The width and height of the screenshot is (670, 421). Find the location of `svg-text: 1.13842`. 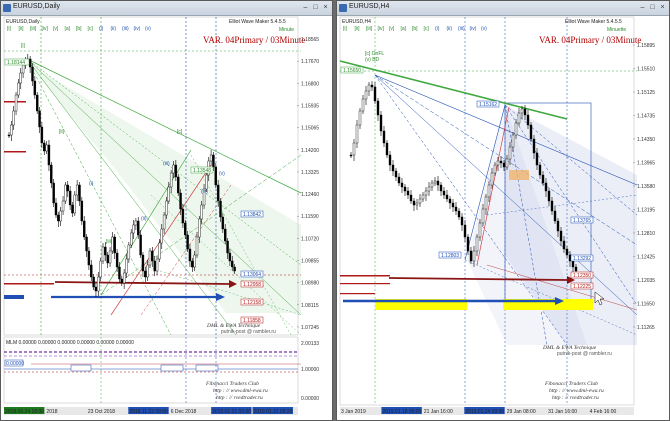

svg-text: 1.13842 is located at coordinates (252, 215).